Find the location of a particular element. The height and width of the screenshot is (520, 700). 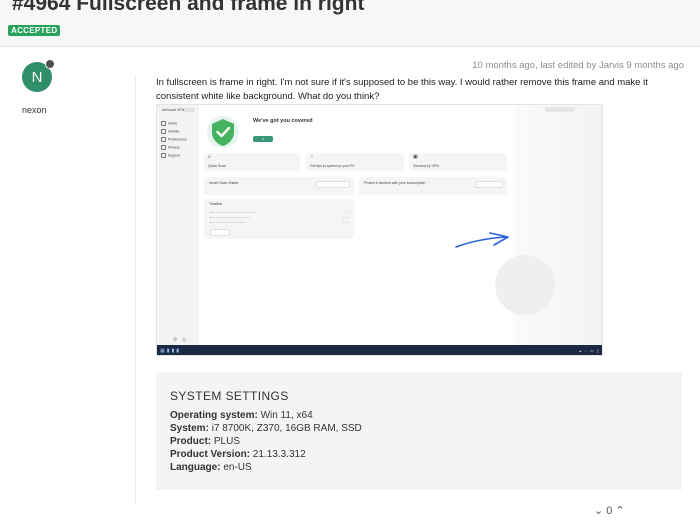

author-name: nexon is located at coordinates (34, 110).